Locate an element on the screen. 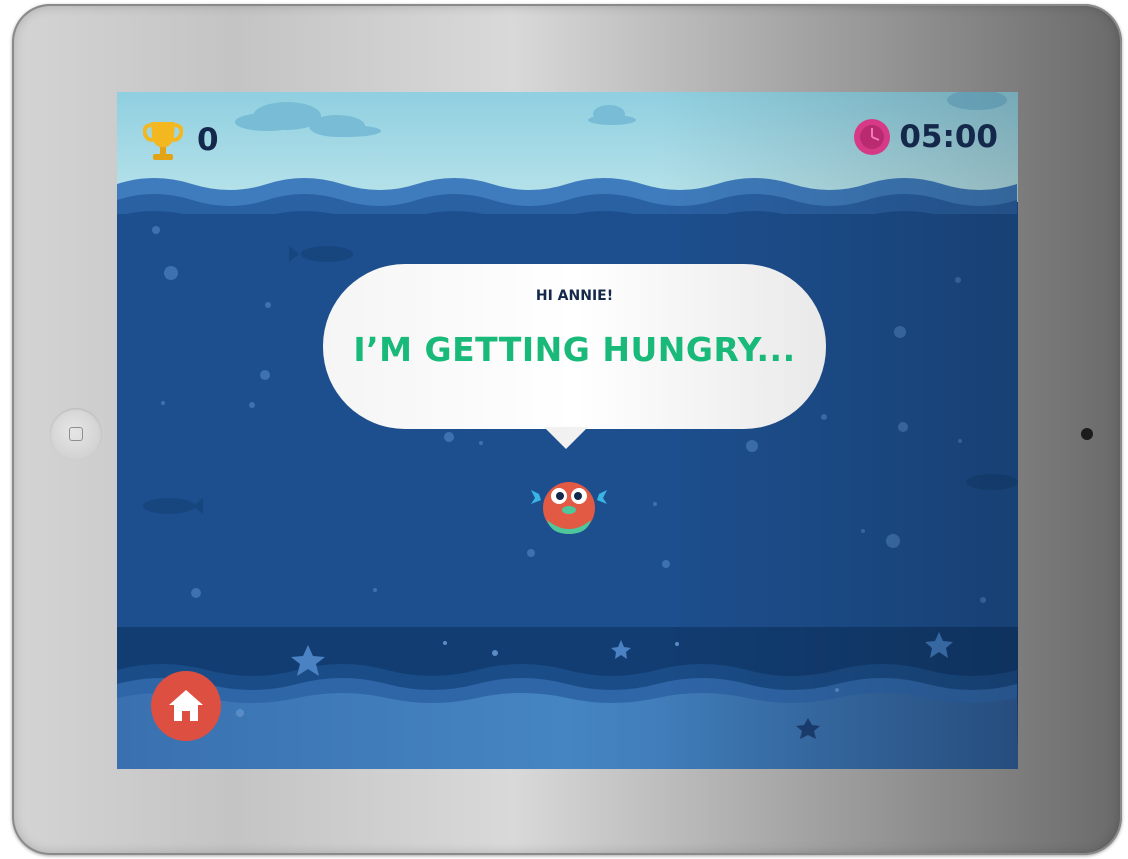 This screenshot has width=1128, height=859. home-button is located at coordinates (186, 706).